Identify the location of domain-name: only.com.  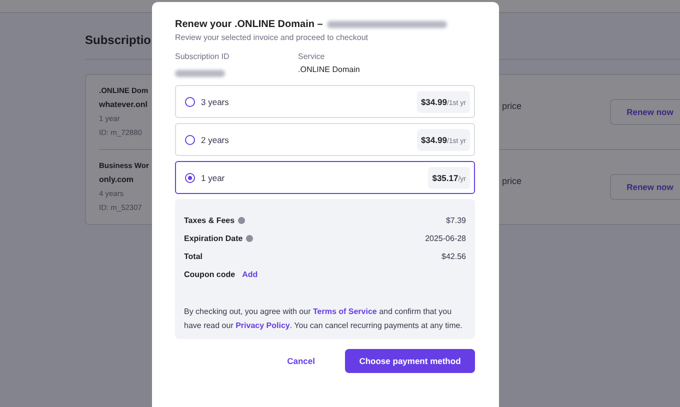
(116, 180).